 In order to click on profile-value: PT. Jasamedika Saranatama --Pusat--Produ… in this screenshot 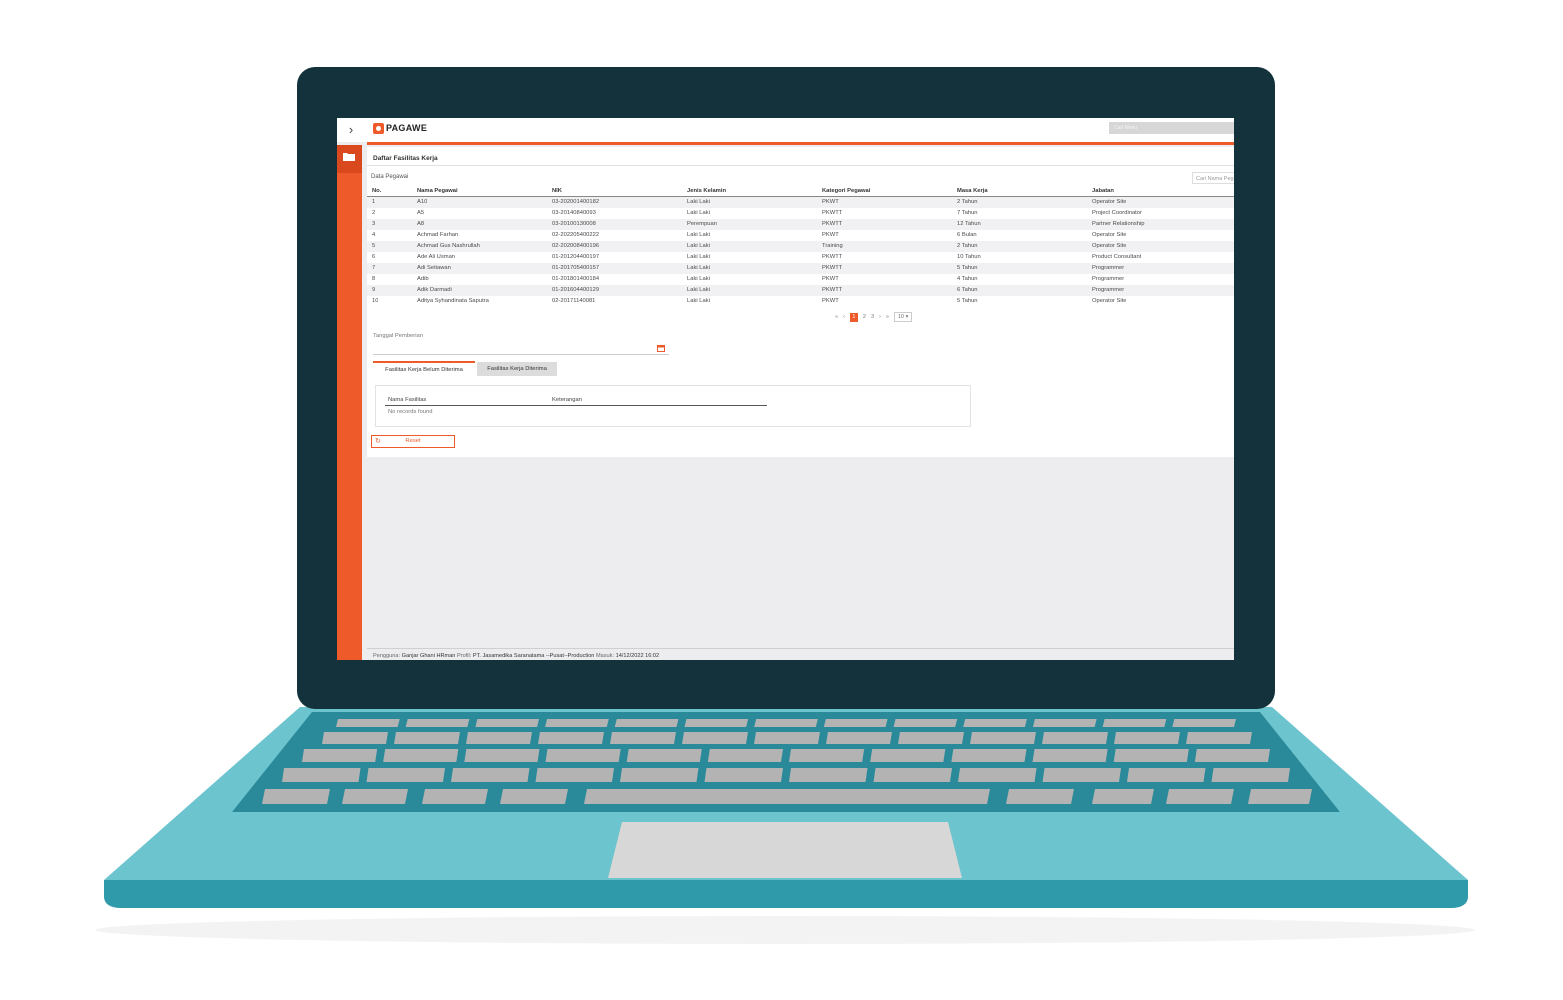, I will do `click(533, 656)`.